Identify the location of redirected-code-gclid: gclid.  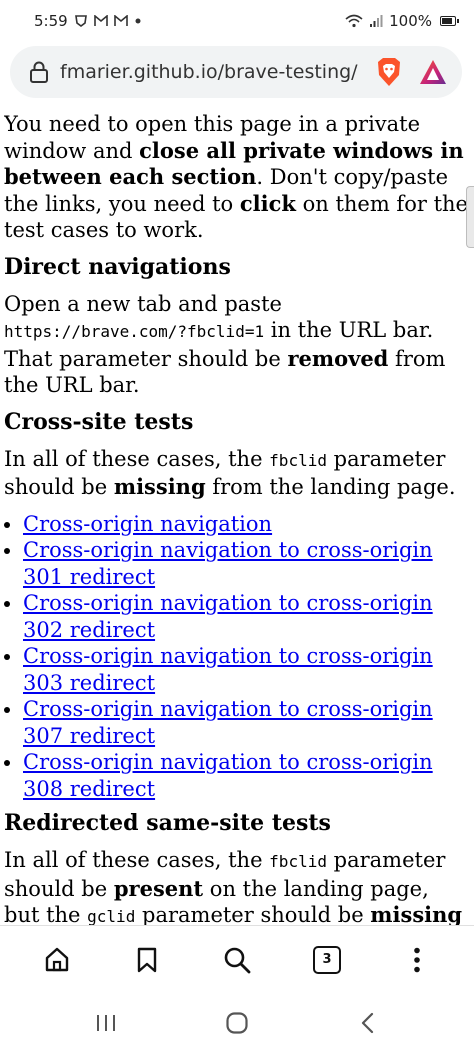
(111, 916).